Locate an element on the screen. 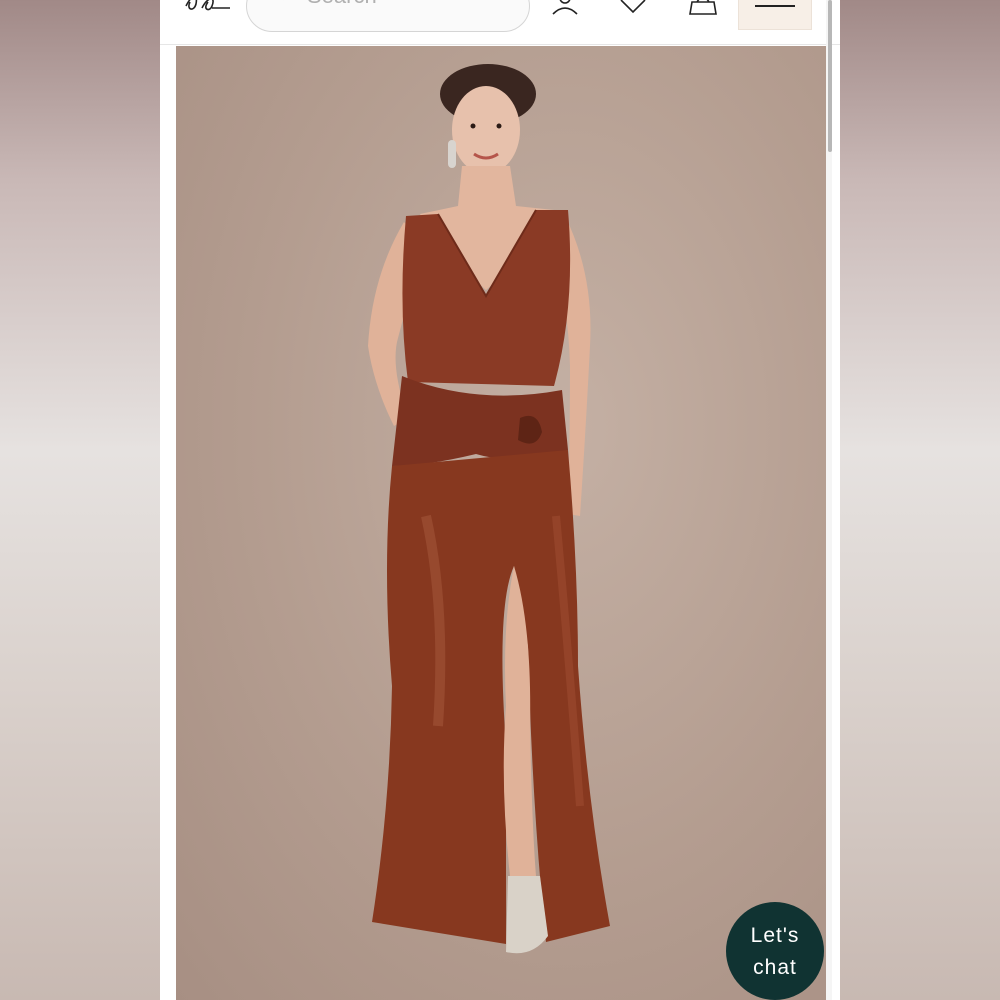 The image size is (1000, 1000). face is located at coordinates (486, 130).